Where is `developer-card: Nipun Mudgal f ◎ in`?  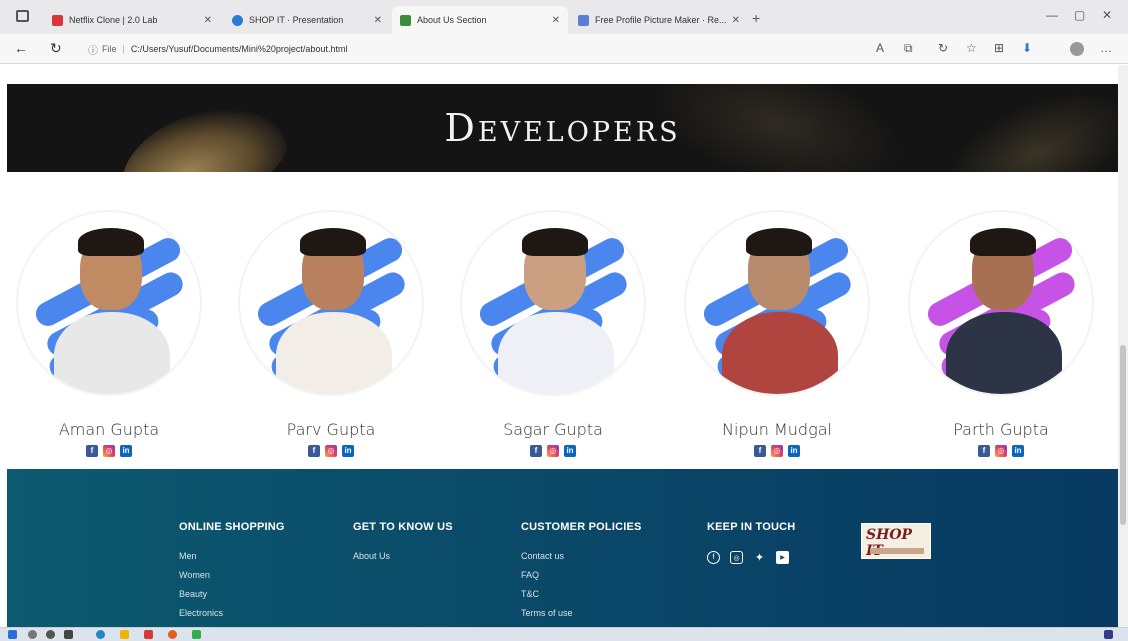 developer-card: Nipun Mudgal f ◎ in is located at coordinates (777, 333).